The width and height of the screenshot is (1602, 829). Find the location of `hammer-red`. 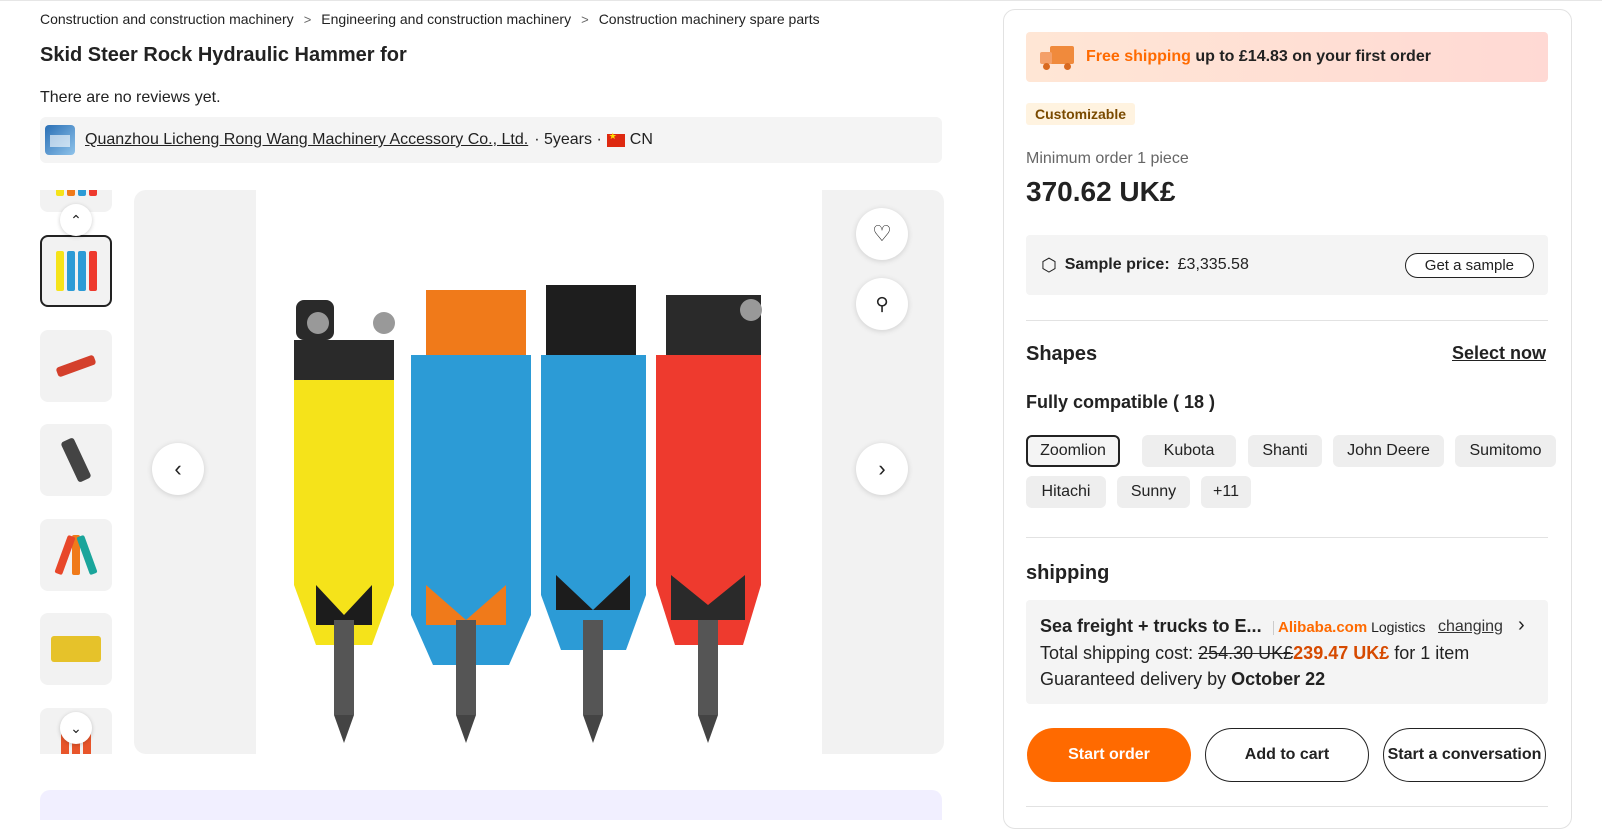

hammer-red is located at coordinates (709, 519).